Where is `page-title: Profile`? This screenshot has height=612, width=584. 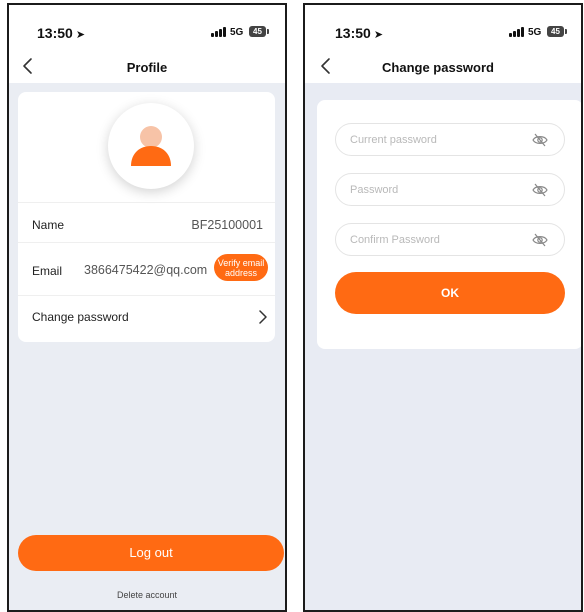 page-title: Profile is located at coordinates (147, 67).